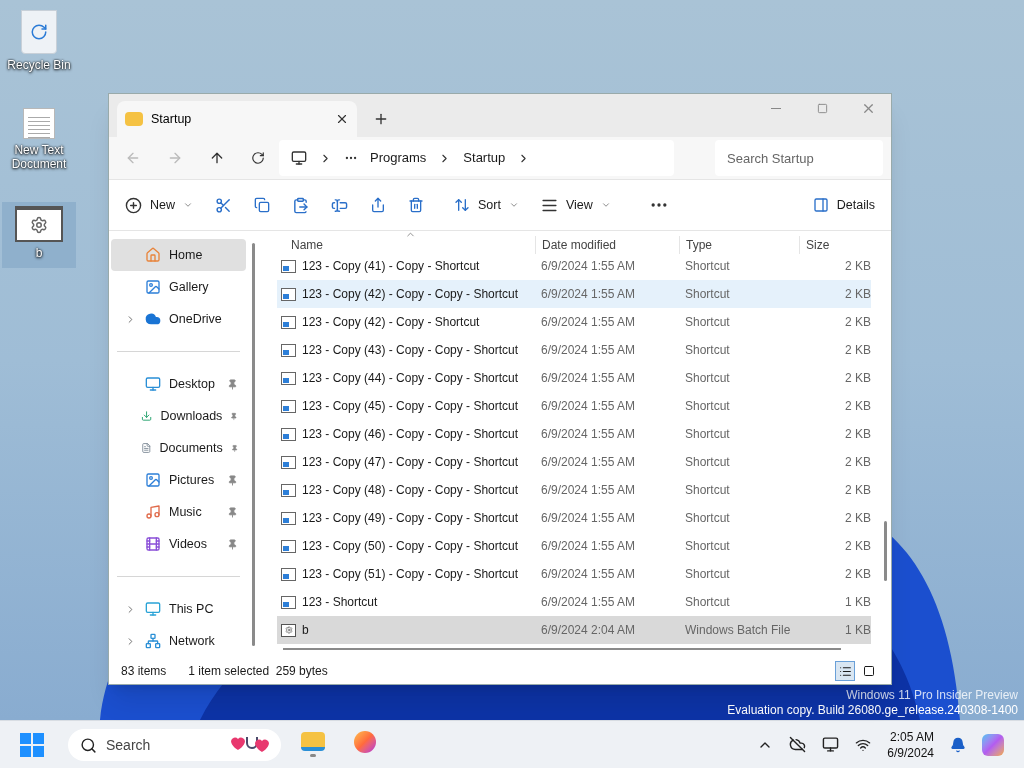 Image resolution: width=1024 pixels, height=768 pixels. What do you see at coordinates (911, 736) in the screenshot?
I see `clock-time: 2:05 AM` at bounding box center [911, 736].